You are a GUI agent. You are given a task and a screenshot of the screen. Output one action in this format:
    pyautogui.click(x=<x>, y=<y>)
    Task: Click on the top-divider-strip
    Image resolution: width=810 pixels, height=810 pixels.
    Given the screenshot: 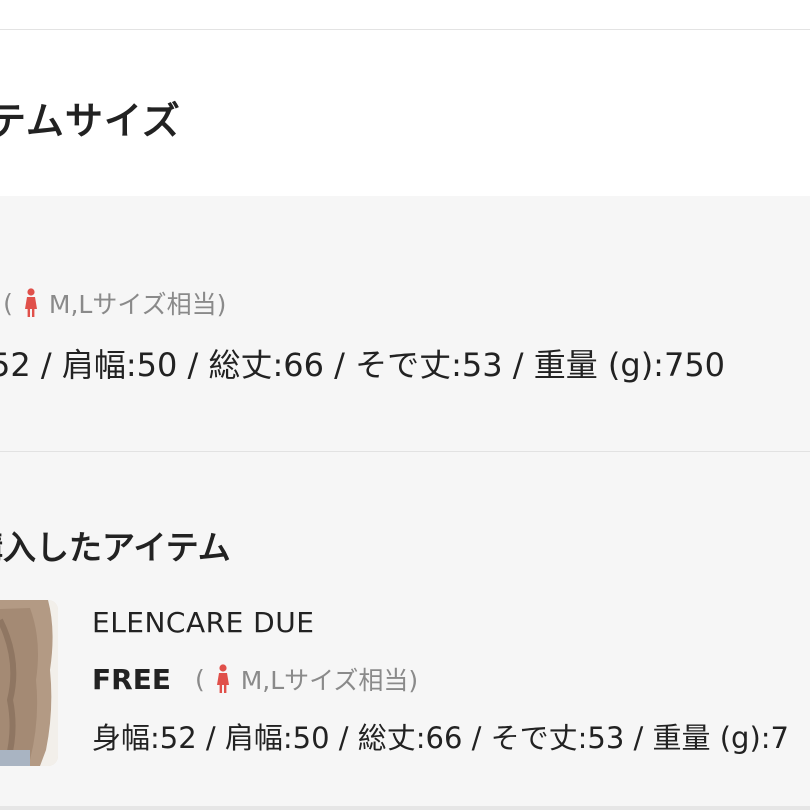 What is the action you would take?
    pyautogui.click(x=405, y=15)
    